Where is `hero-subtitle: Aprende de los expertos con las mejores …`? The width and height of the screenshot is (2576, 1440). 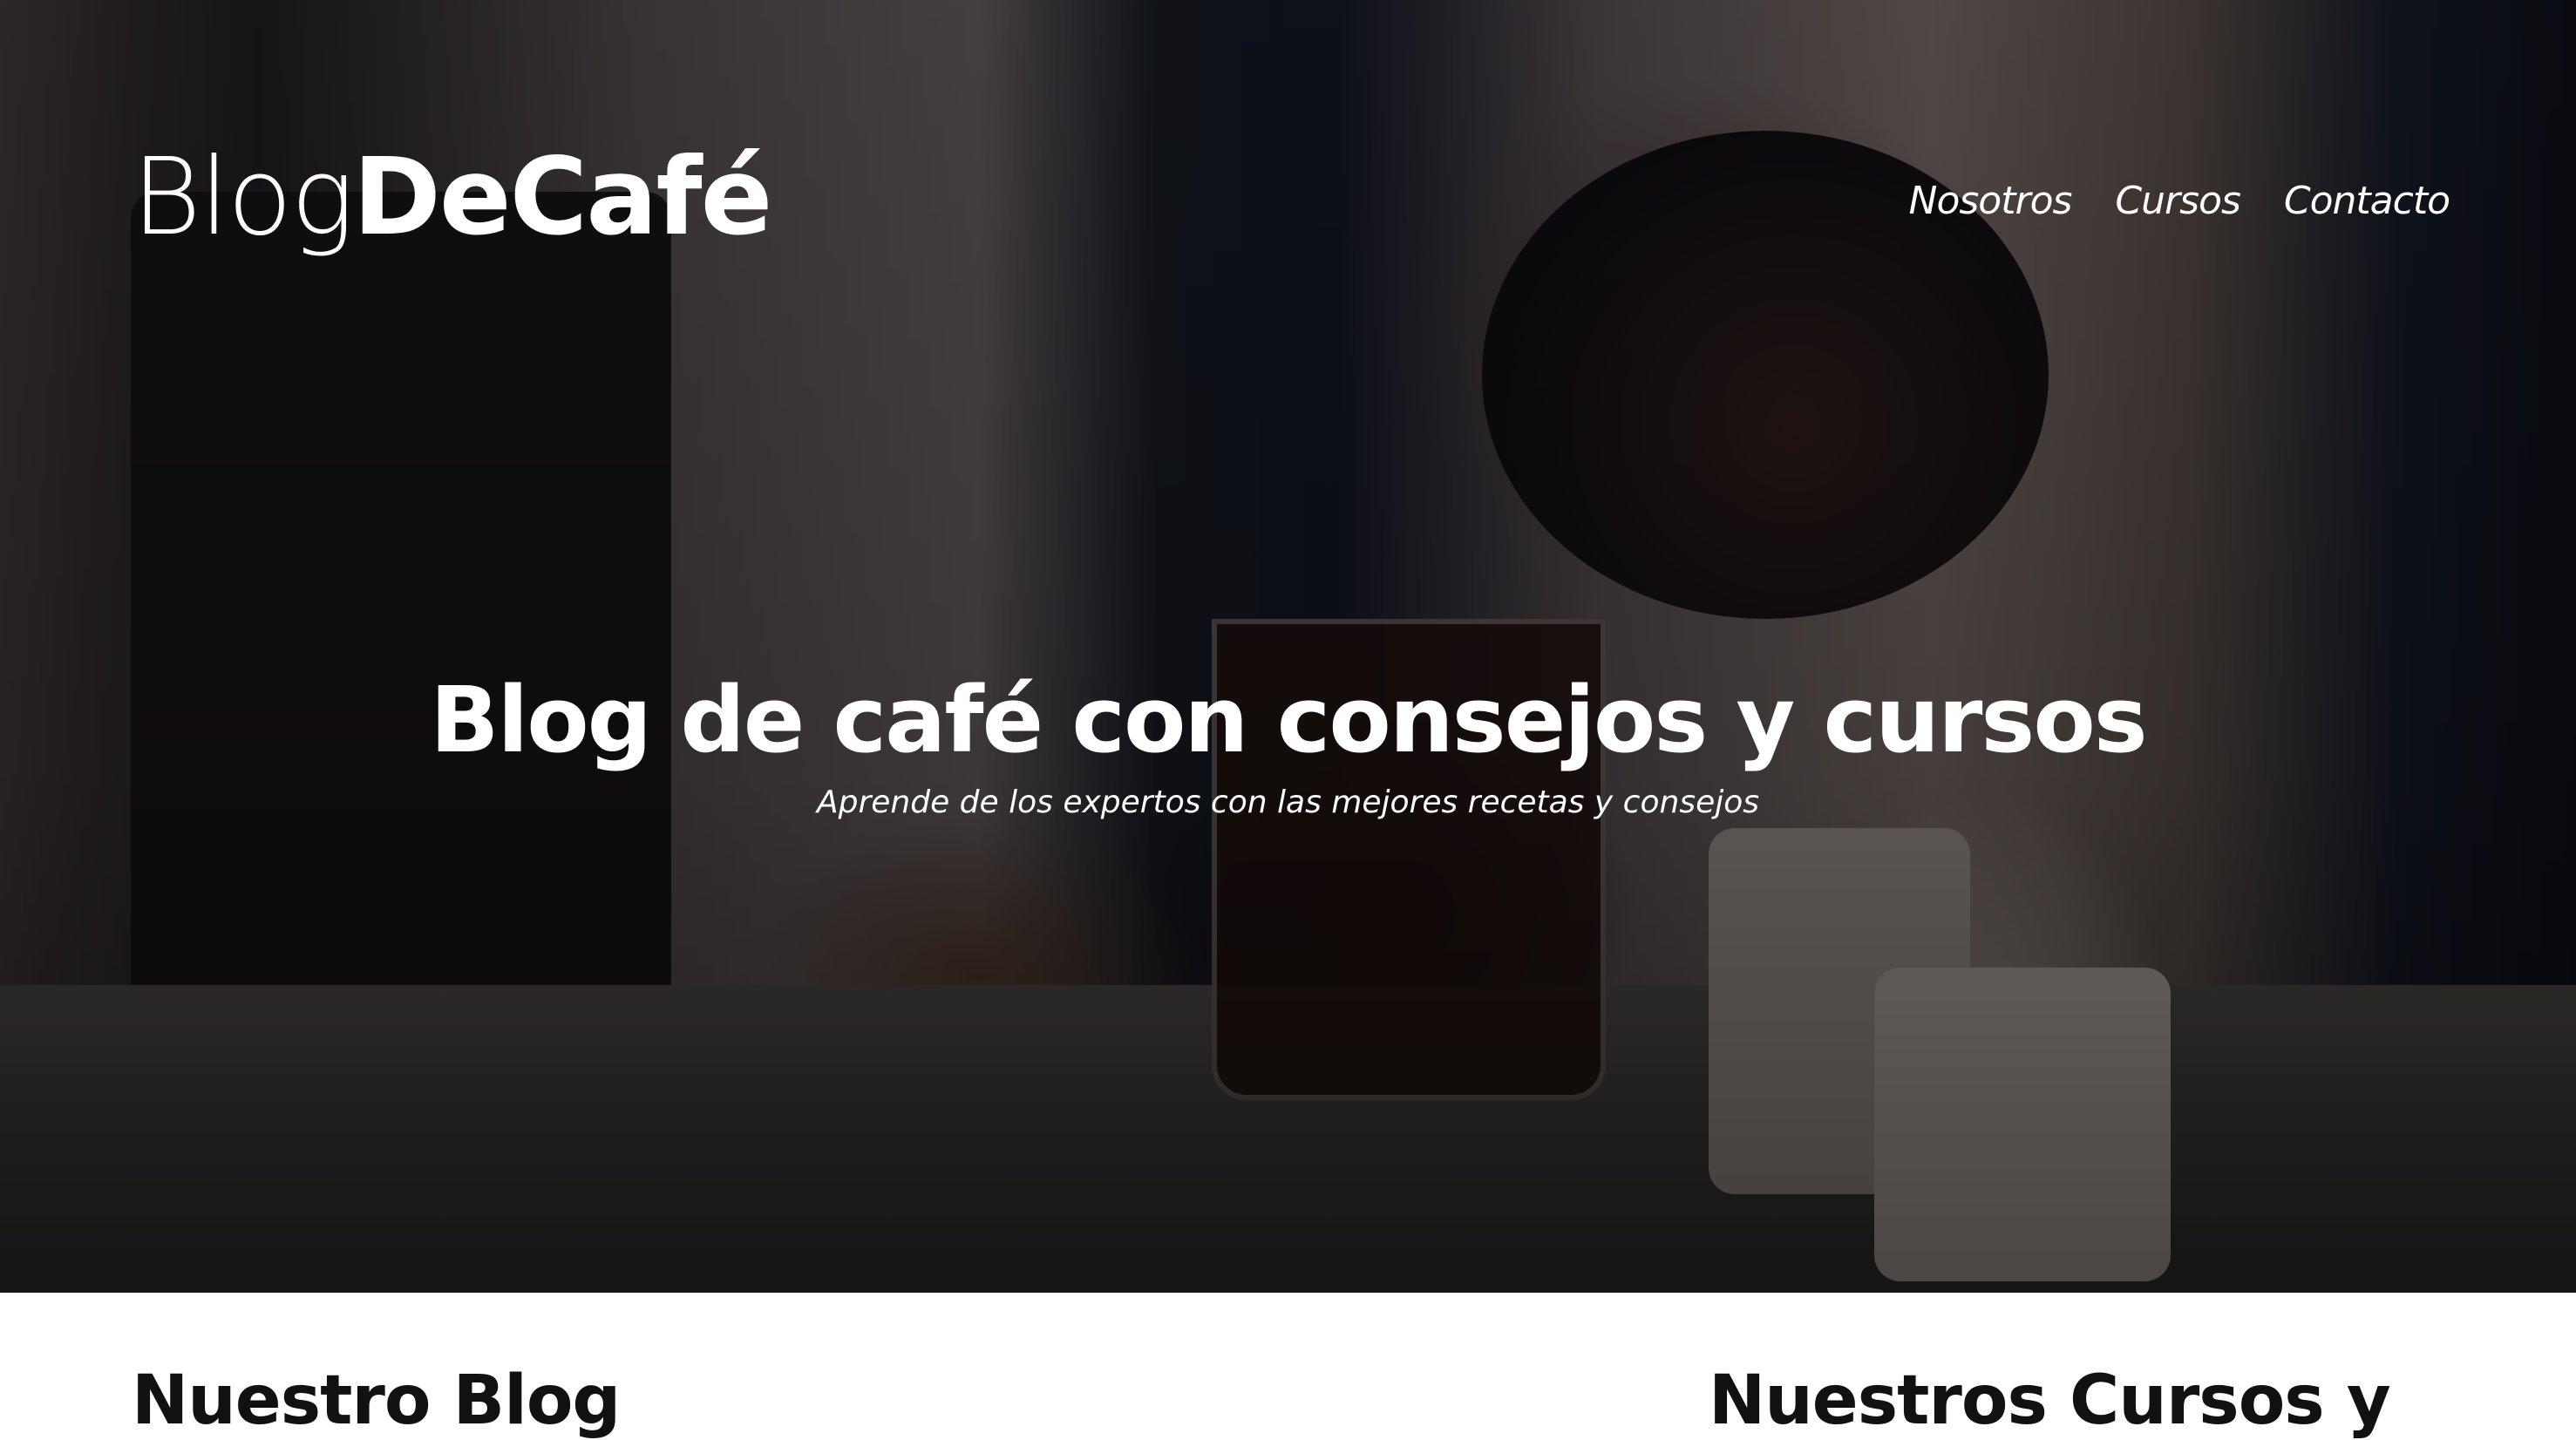
hero-subtitle: Aprende de los expertos con las mejores … is located at coordinates (1288, 802).